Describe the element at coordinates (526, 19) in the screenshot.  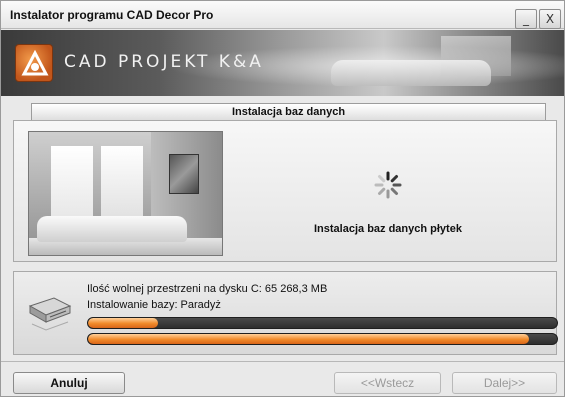
I see `minimize-button: _` at that location.